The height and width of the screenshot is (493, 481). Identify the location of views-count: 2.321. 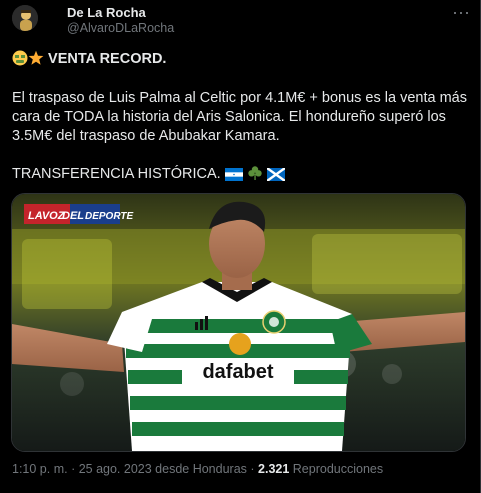
(273, 469).